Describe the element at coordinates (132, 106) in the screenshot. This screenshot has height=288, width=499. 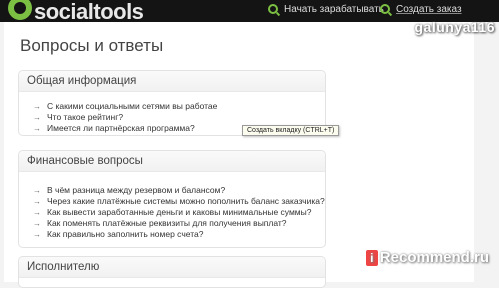
I see `question-link: С какими социальными сетями вы работае` at that location.